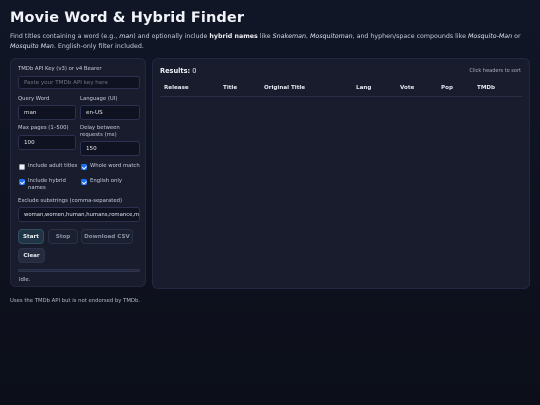 The image size is (540, 405). Describe the element at coordinates (31, 255) in the screenshot. I see `clear-button: Clear` at that location.